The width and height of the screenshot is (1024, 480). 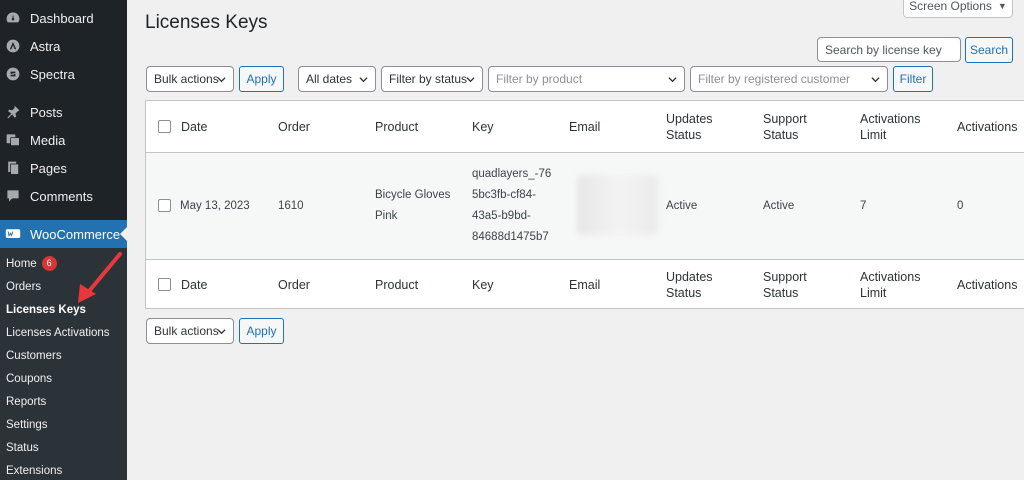 What do you see at coordinates (63, 46) in the screenshot?
I see `menu-astra: Astra` at bounding box center [63, 46].